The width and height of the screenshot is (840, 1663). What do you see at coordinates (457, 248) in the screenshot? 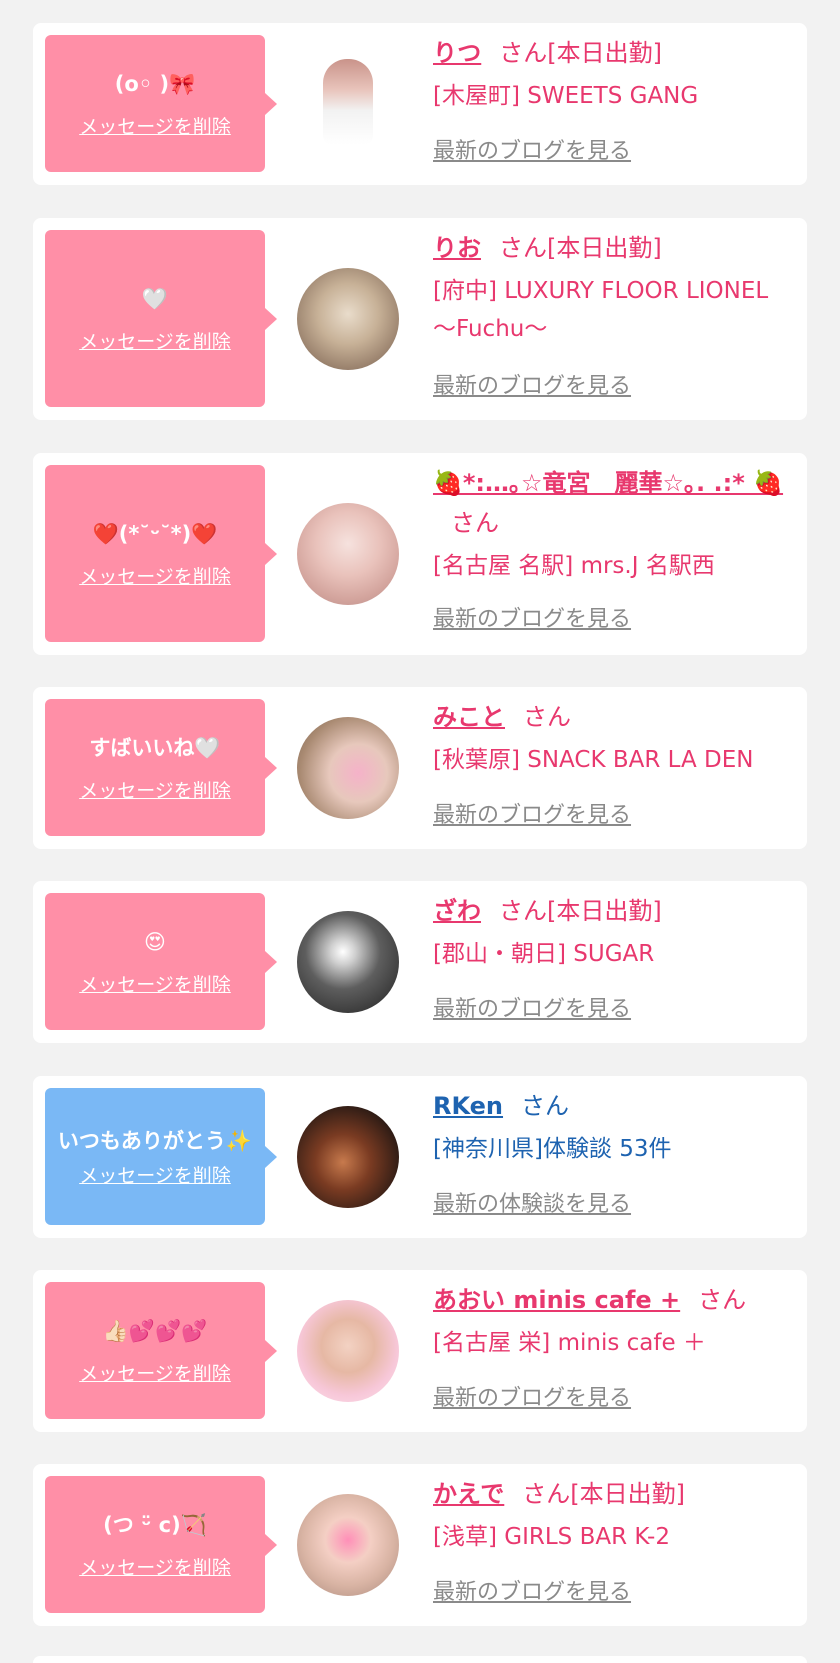
I see `cast-name-link: りお` at bounding box center [457, 248].